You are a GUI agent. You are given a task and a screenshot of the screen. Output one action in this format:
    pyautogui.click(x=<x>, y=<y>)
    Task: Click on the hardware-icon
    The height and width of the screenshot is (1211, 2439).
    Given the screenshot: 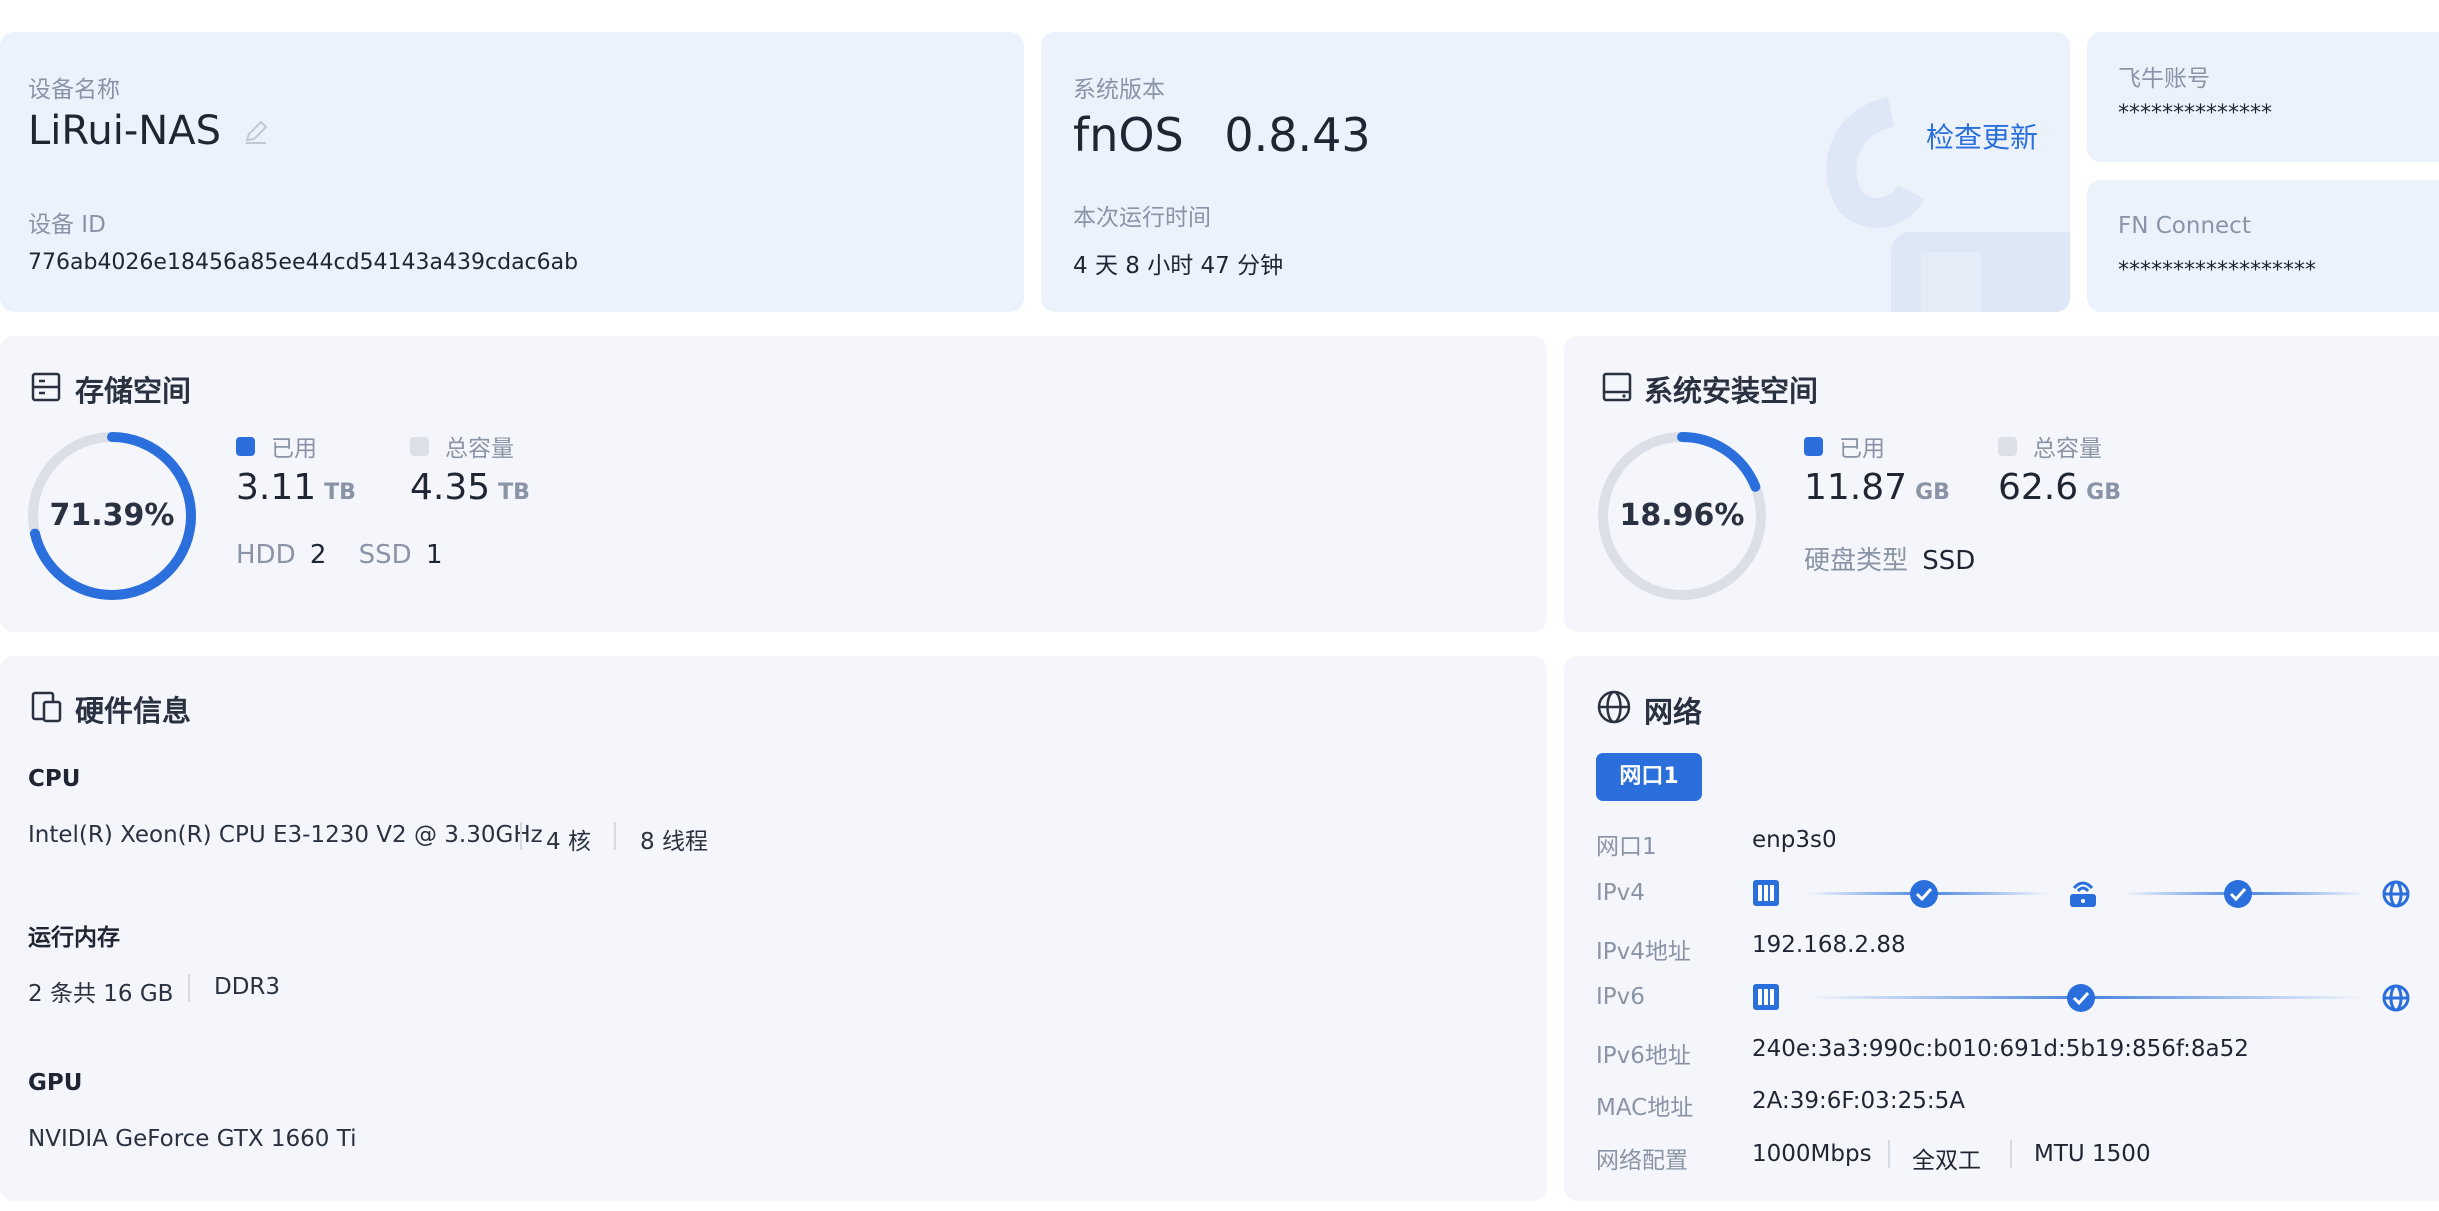 What is the action you would take?
    pyautogui.click(x=47, y=709)
    